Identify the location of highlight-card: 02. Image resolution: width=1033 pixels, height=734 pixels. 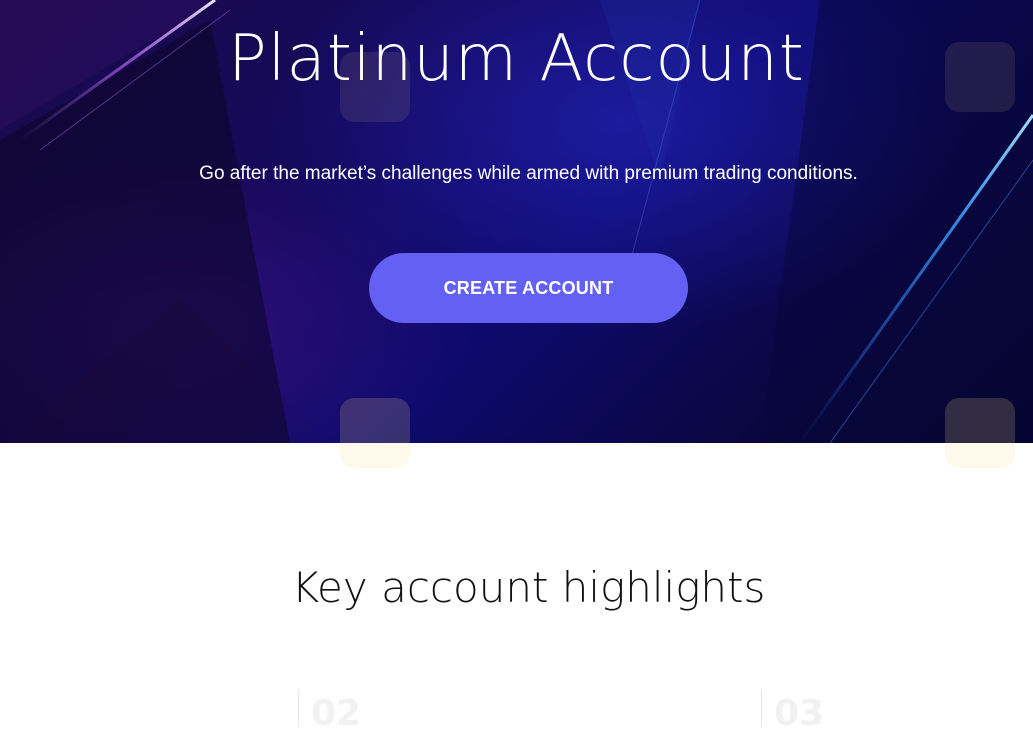
(529, 711).